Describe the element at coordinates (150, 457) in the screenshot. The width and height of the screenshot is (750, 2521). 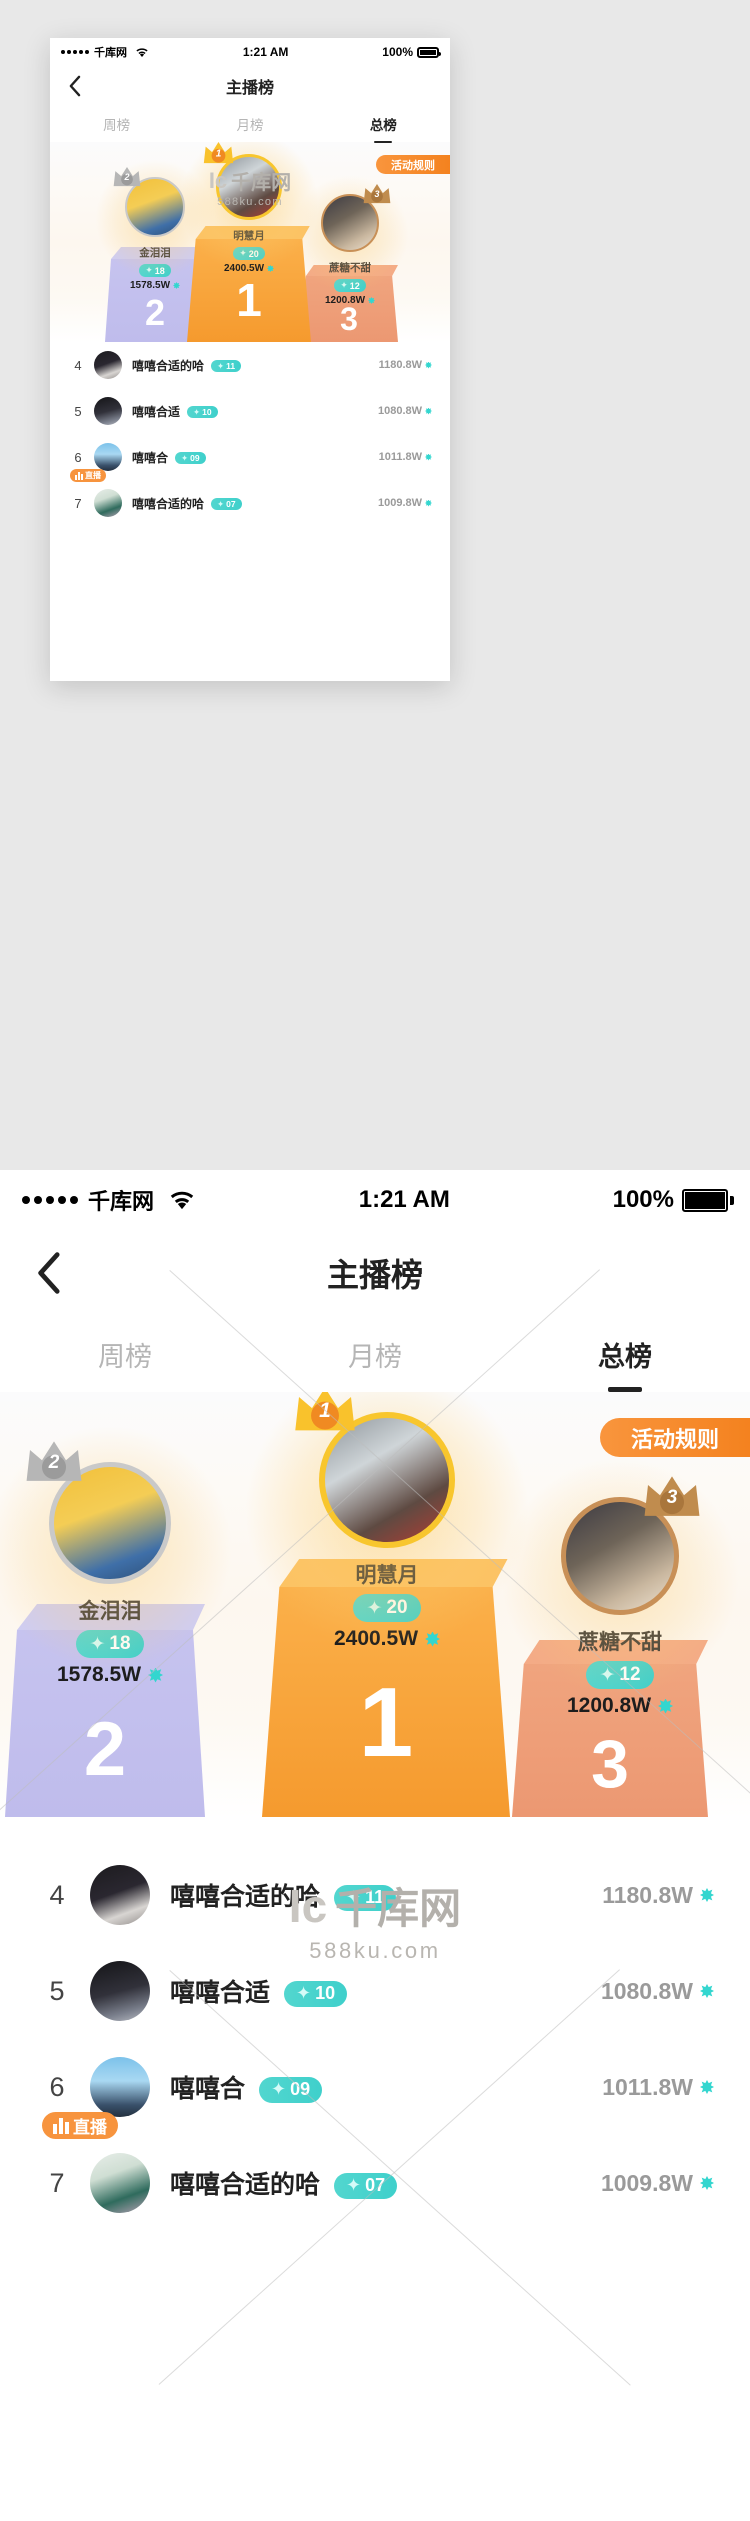
I see `row-username: 嘻嘻合` at that location.